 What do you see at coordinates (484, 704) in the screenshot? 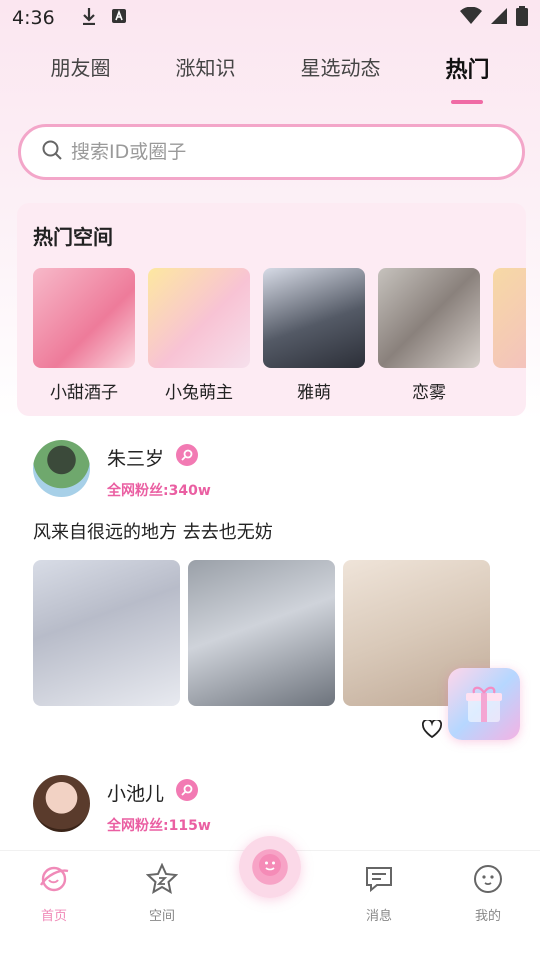
I see `gift-box-icon` at bounding box center [484, 704].